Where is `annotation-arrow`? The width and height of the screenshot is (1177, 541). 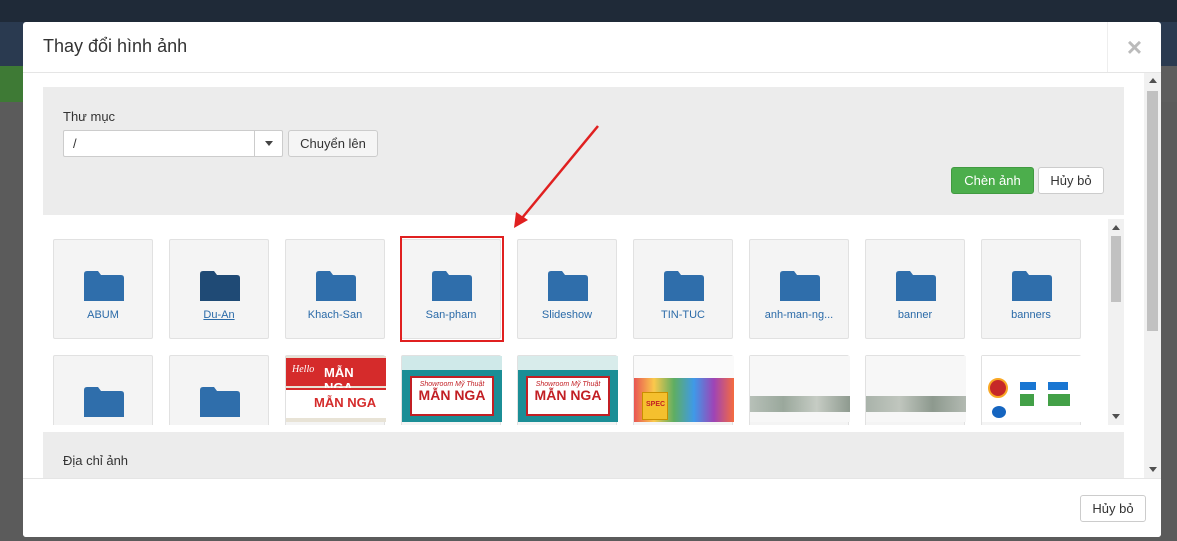 annotation-arrow is located at coordinates (556, 176).